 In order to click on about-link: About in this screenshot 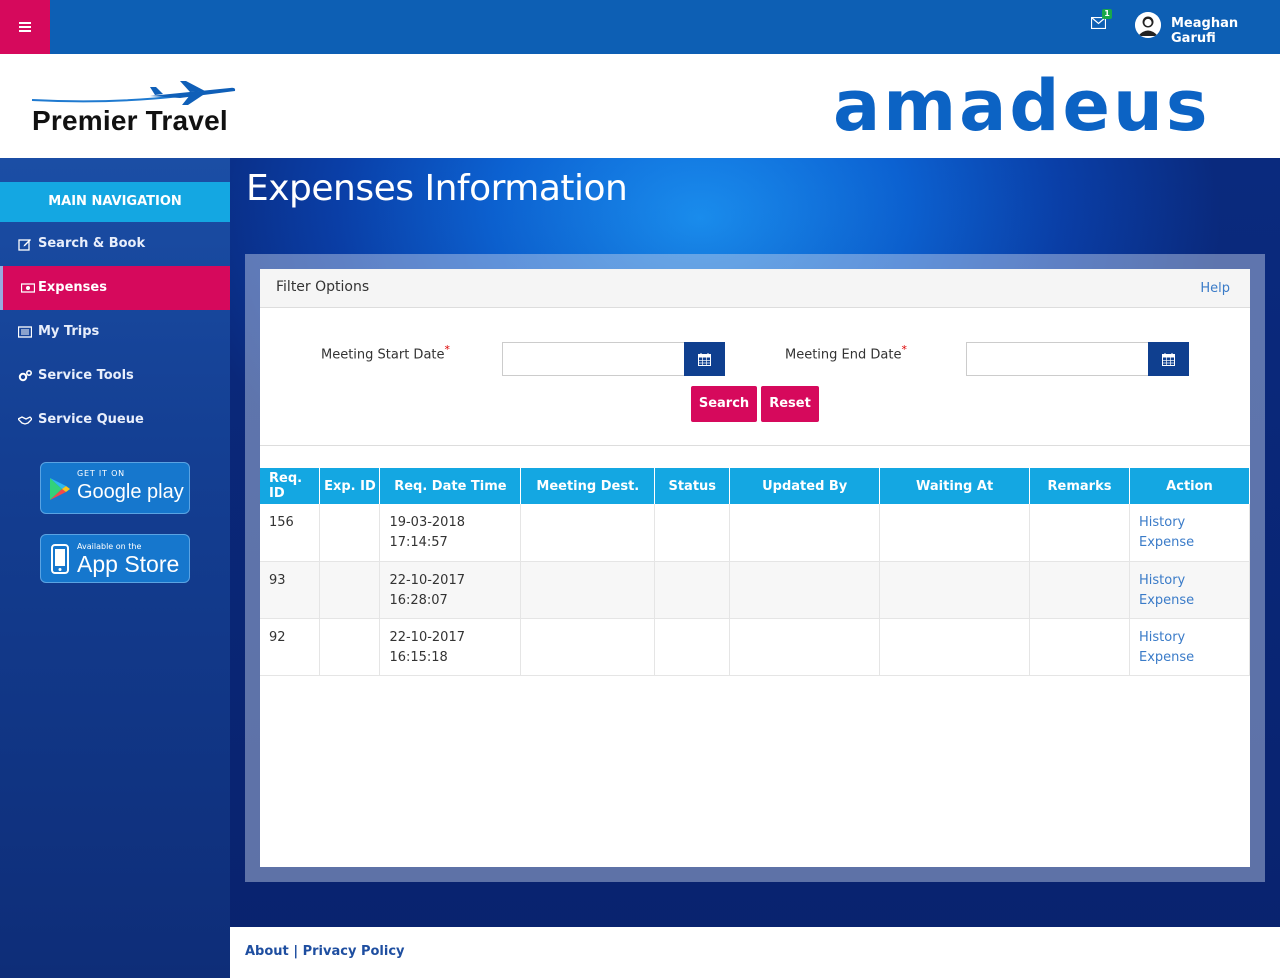, I will do `click(267, 951)`.